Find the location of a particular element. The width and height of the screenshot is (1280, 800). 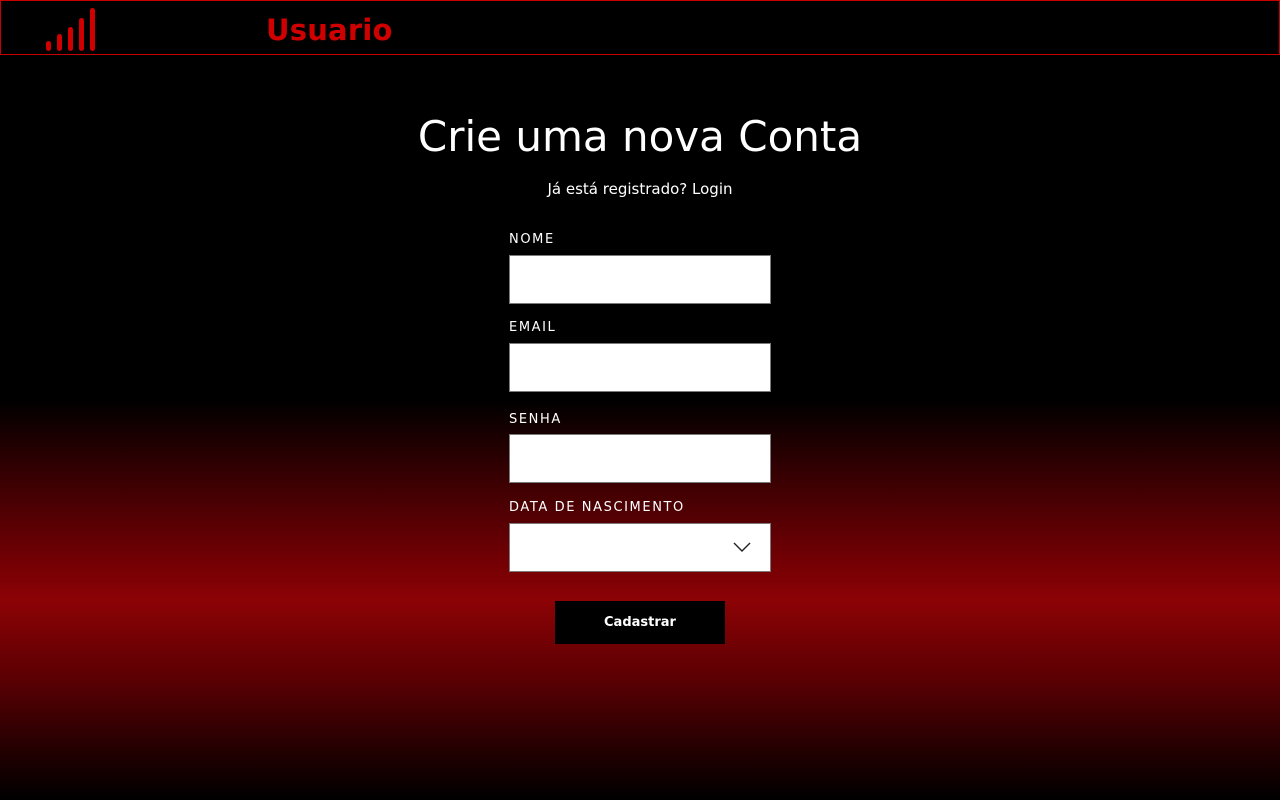

chevron-down-icon is located at coordinates (742, 547).